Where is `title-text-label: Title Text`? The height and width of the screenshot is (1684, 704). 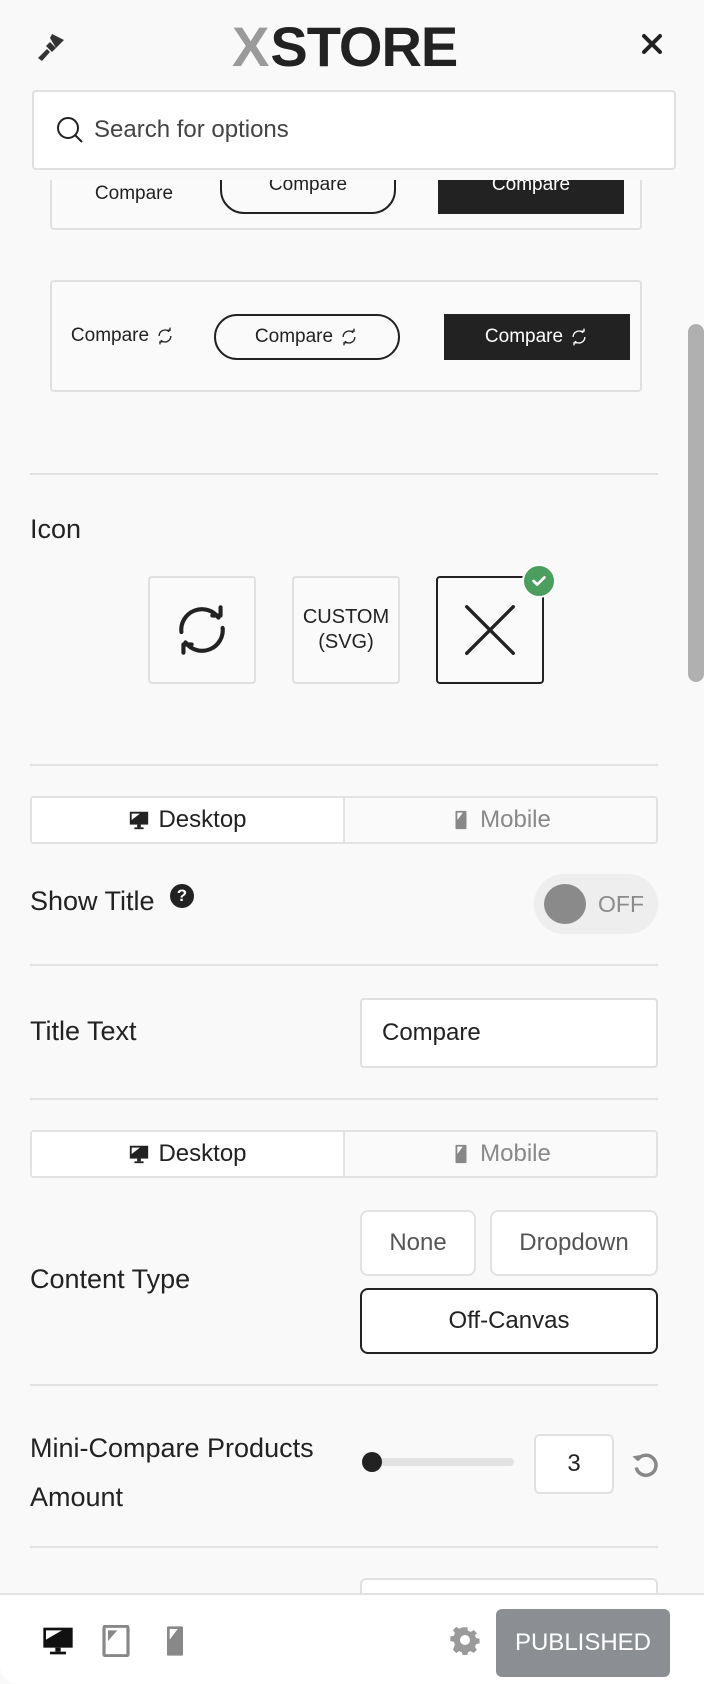 title-text-label: Title Text is located at coordinates (83, 1031).